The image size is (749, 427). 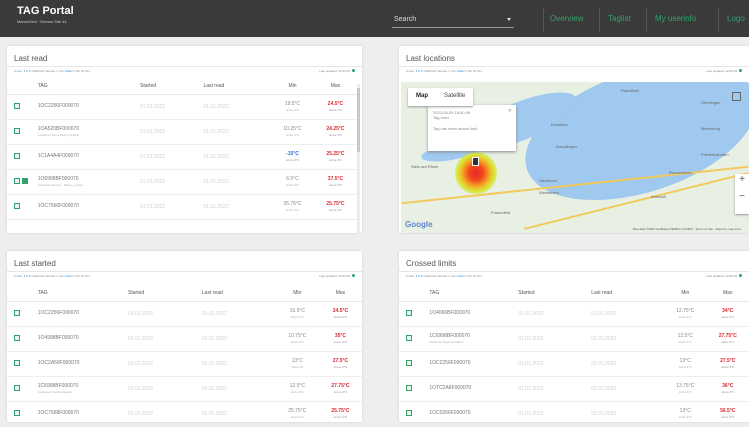 What do you see at coordinates (22, 413) in the screenshot?
I see `row-icon-cell` at bounding box center [22, 413].